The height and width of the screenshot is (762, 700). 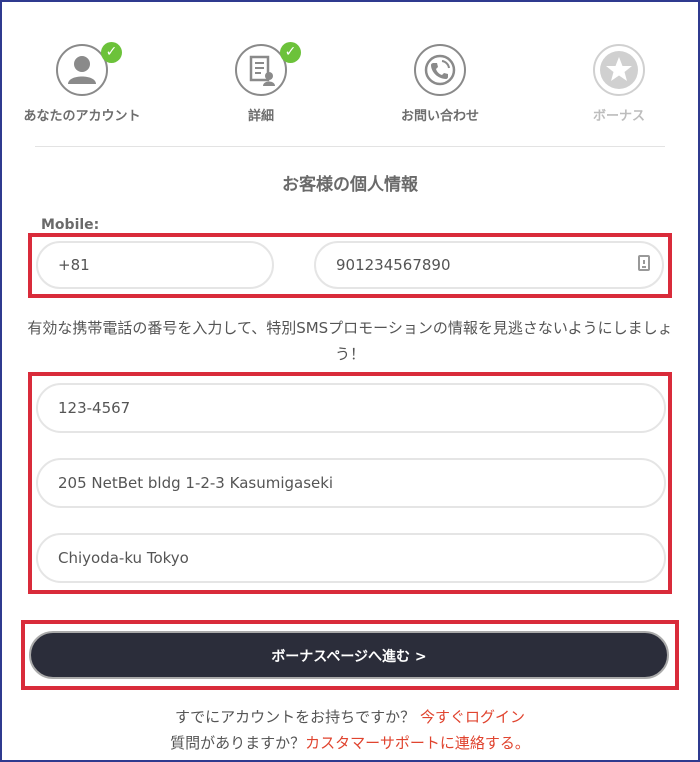 I want to click on login-link: 今すぐログイン, so click(x=472, y=717).